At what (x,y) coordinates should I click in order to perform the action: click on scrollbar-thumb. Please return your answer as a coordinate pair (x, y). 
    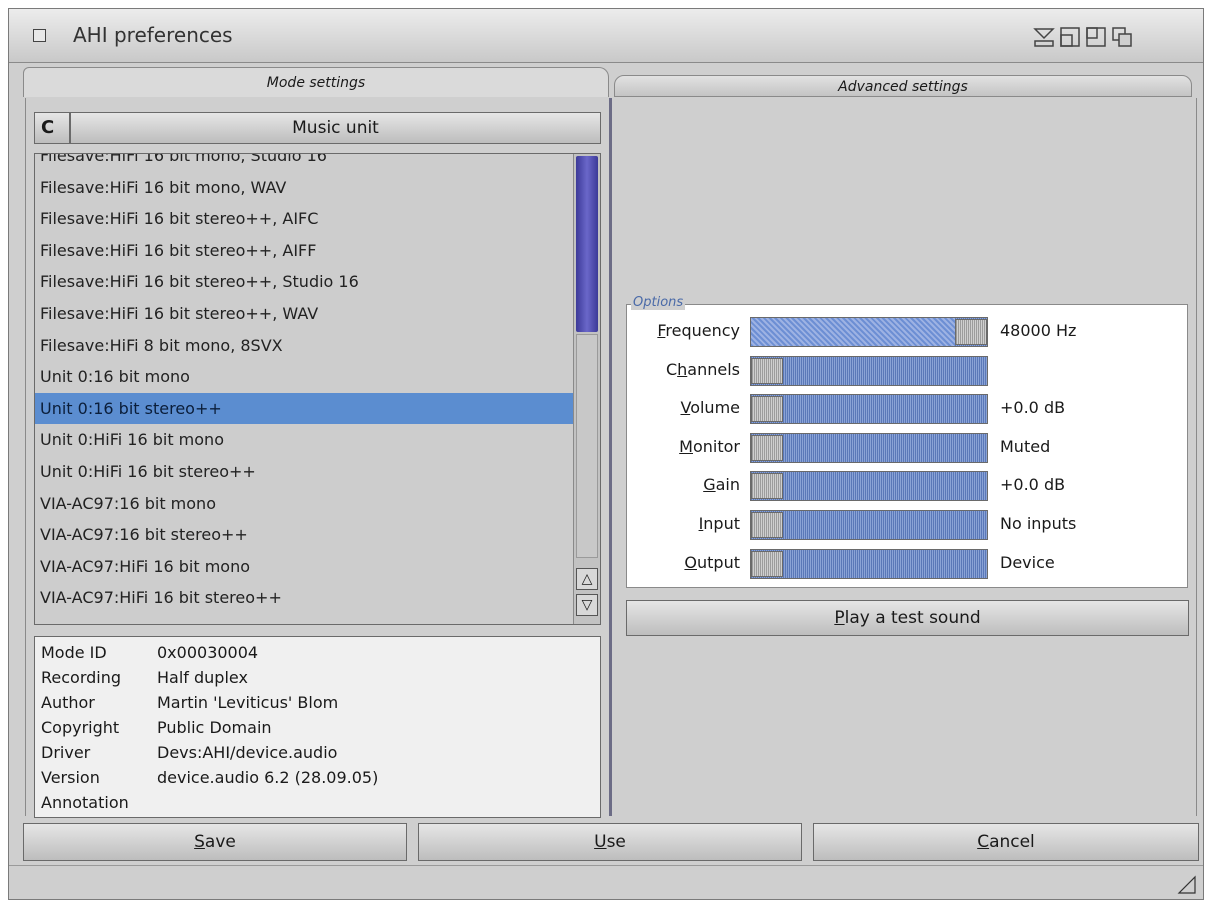
    Looking at the image, I should click on (587, 244).